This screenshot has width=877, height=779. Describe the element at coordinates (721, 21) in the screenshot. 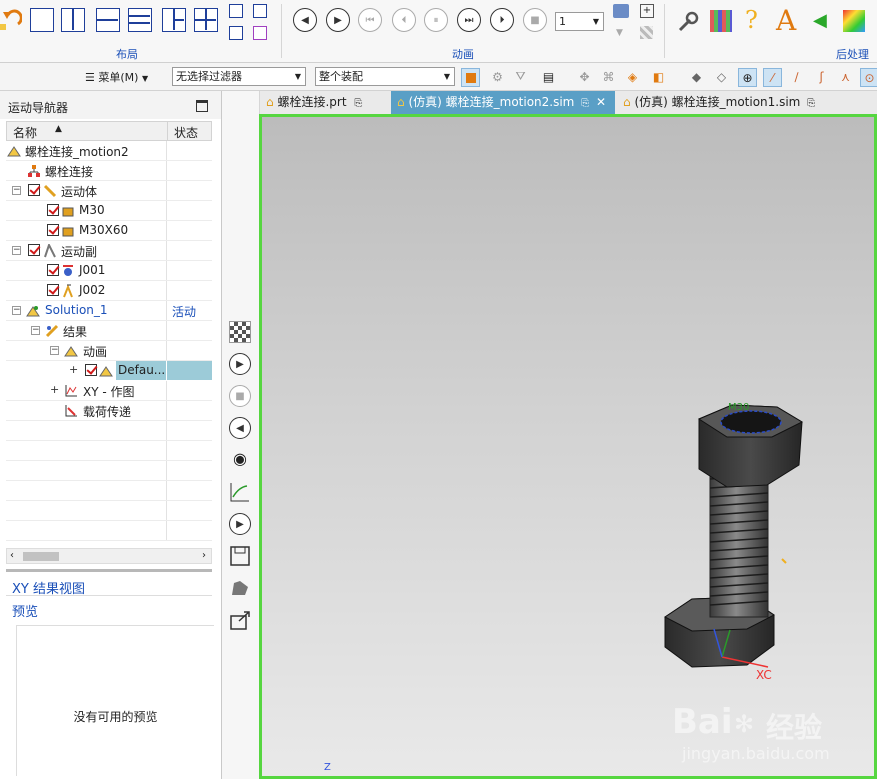

I see `color-grid-icon` at that location.